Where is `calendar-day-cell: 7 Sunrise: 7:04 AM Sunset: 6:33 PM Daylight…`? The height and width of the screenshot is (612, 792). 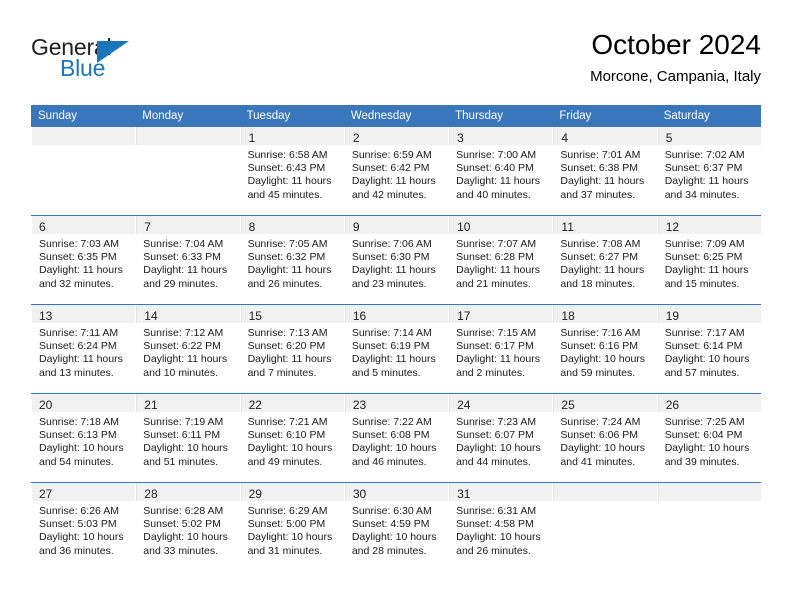 calendar-day-cell: 7 Sunrise: 7:04 AM Sunset: 6:33 PM Daylight… is located at coordinates (187, 260).